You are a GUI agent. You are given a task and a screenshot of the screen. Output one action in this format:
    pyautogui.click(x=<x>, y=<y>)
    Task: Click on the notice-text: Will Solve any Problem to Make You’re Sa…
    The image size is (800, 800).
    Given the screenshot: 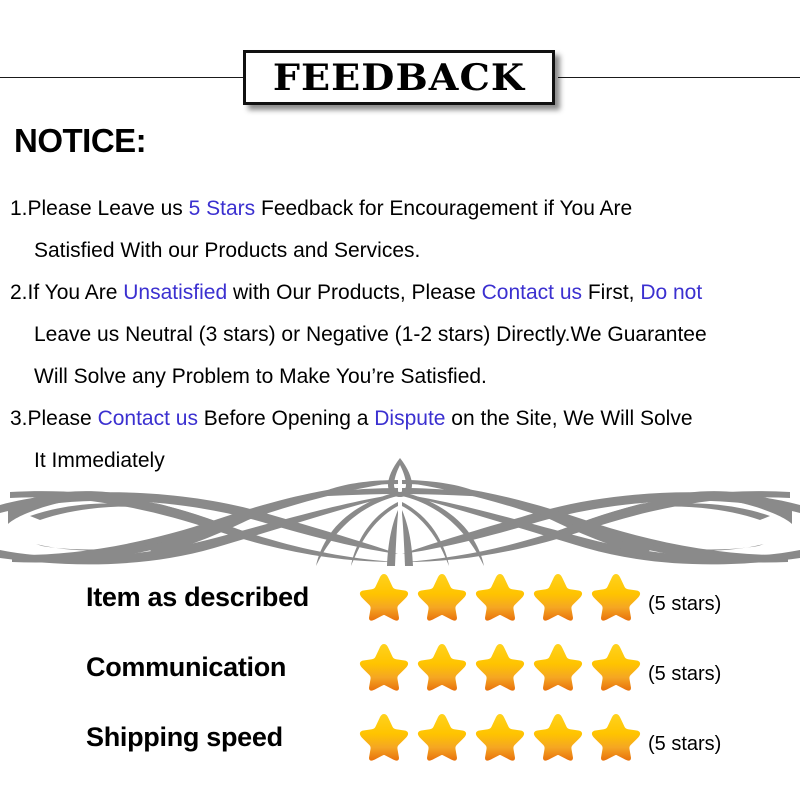 What is the action you would take?
    pyautogui.click(x=260, y=376)
    